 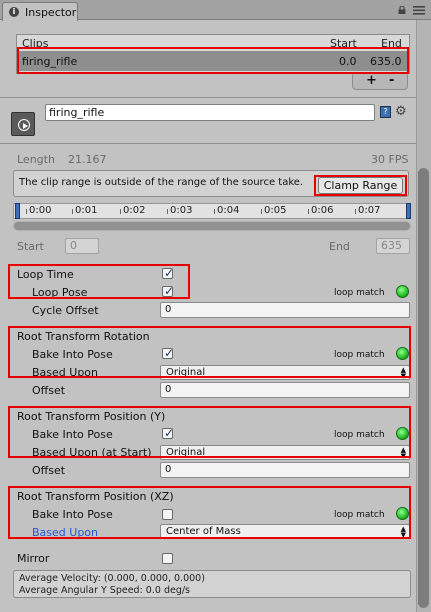 What do you see at coordinates (213, 60) in the screenshot?
I see `clip-row-highlight` at bounding box center [213, 60].